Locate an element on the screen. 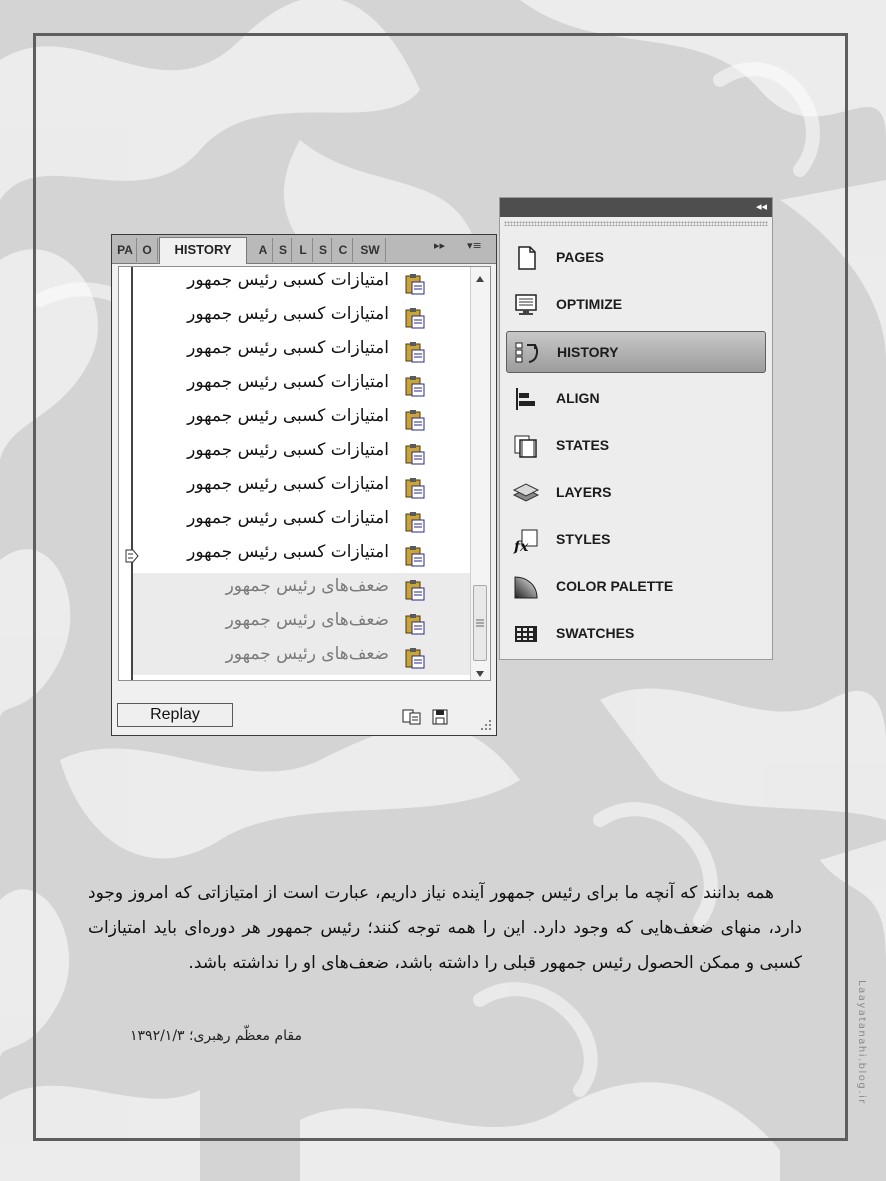 This screenshot has width=886, height=1181. styles-icon: fx is located at coordinates (525, 541).